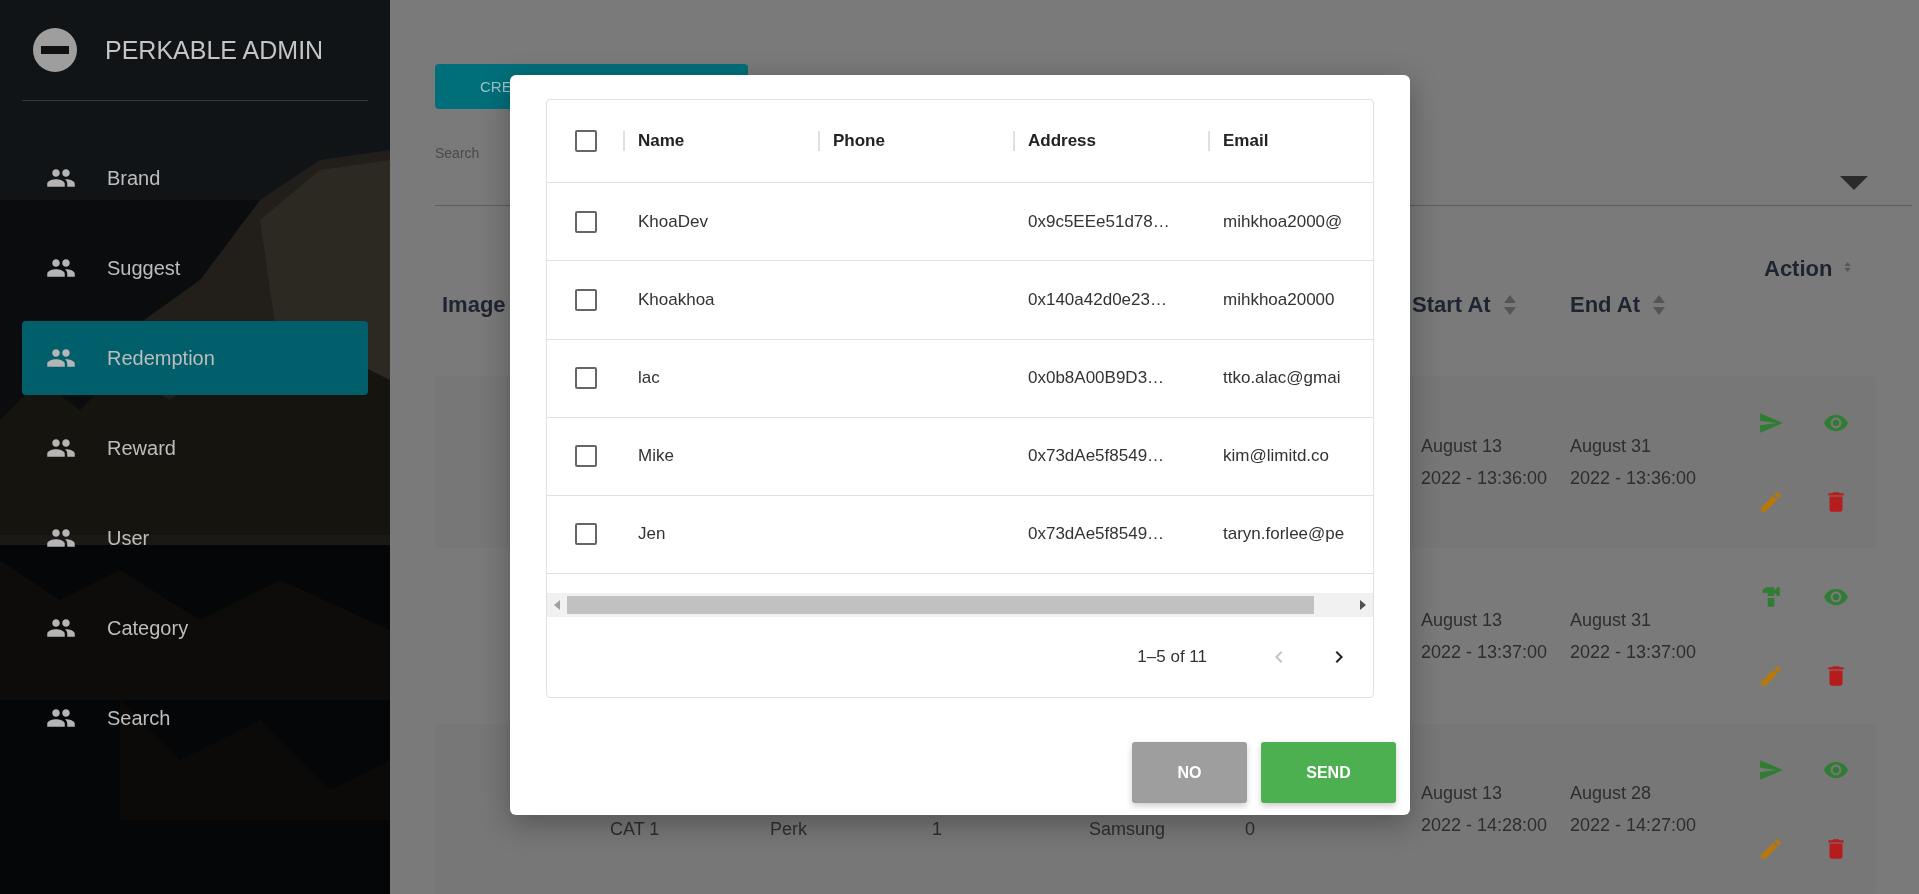 Image resolution: width=1919 pixels, height=894 pixels. I want to click on table-cell-text: mihkhoa20000, so click(1279, 299).